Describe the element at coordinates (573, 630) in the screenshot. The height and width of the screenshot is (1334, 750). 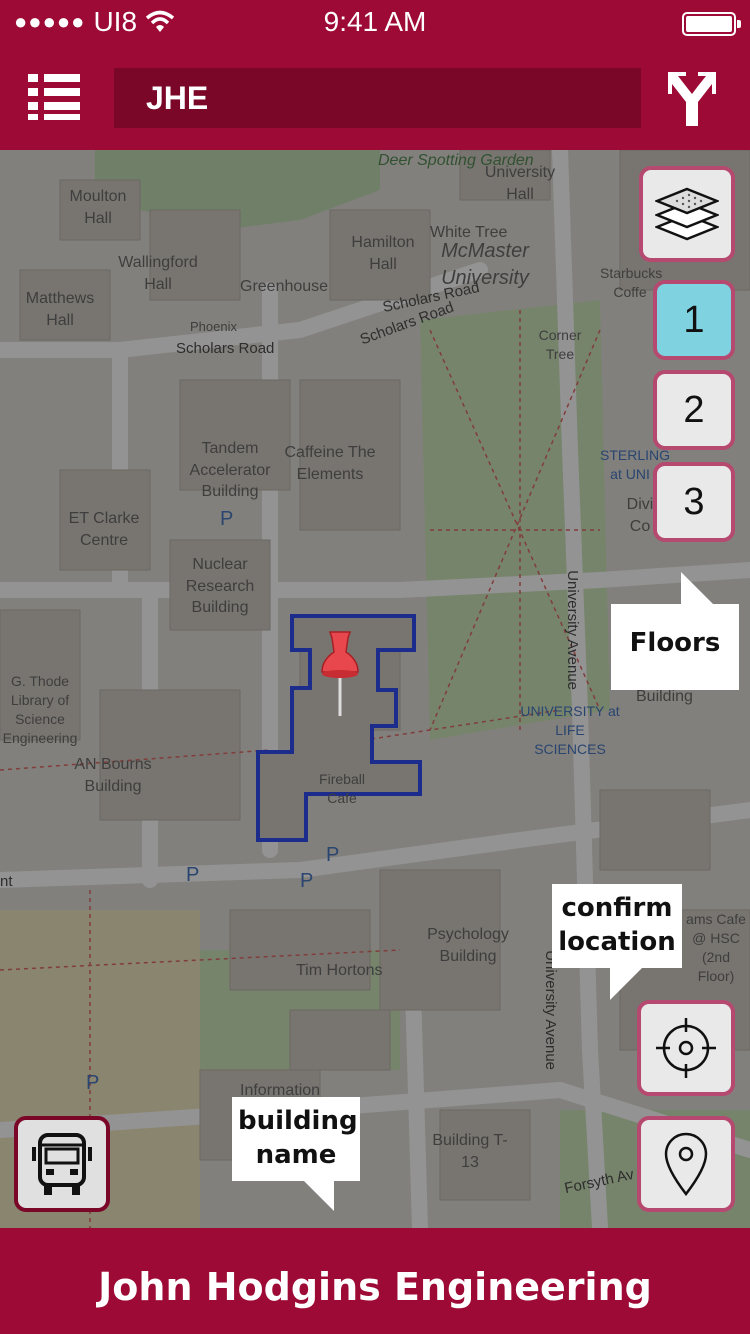
I see `map-label-university-ave: University Avenue` at that location.